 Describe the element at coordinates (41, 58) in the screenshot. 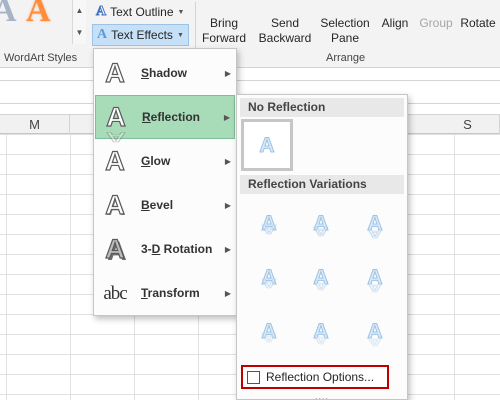

I see `wordart-styles-group-label: WordArt Styles` at that location.